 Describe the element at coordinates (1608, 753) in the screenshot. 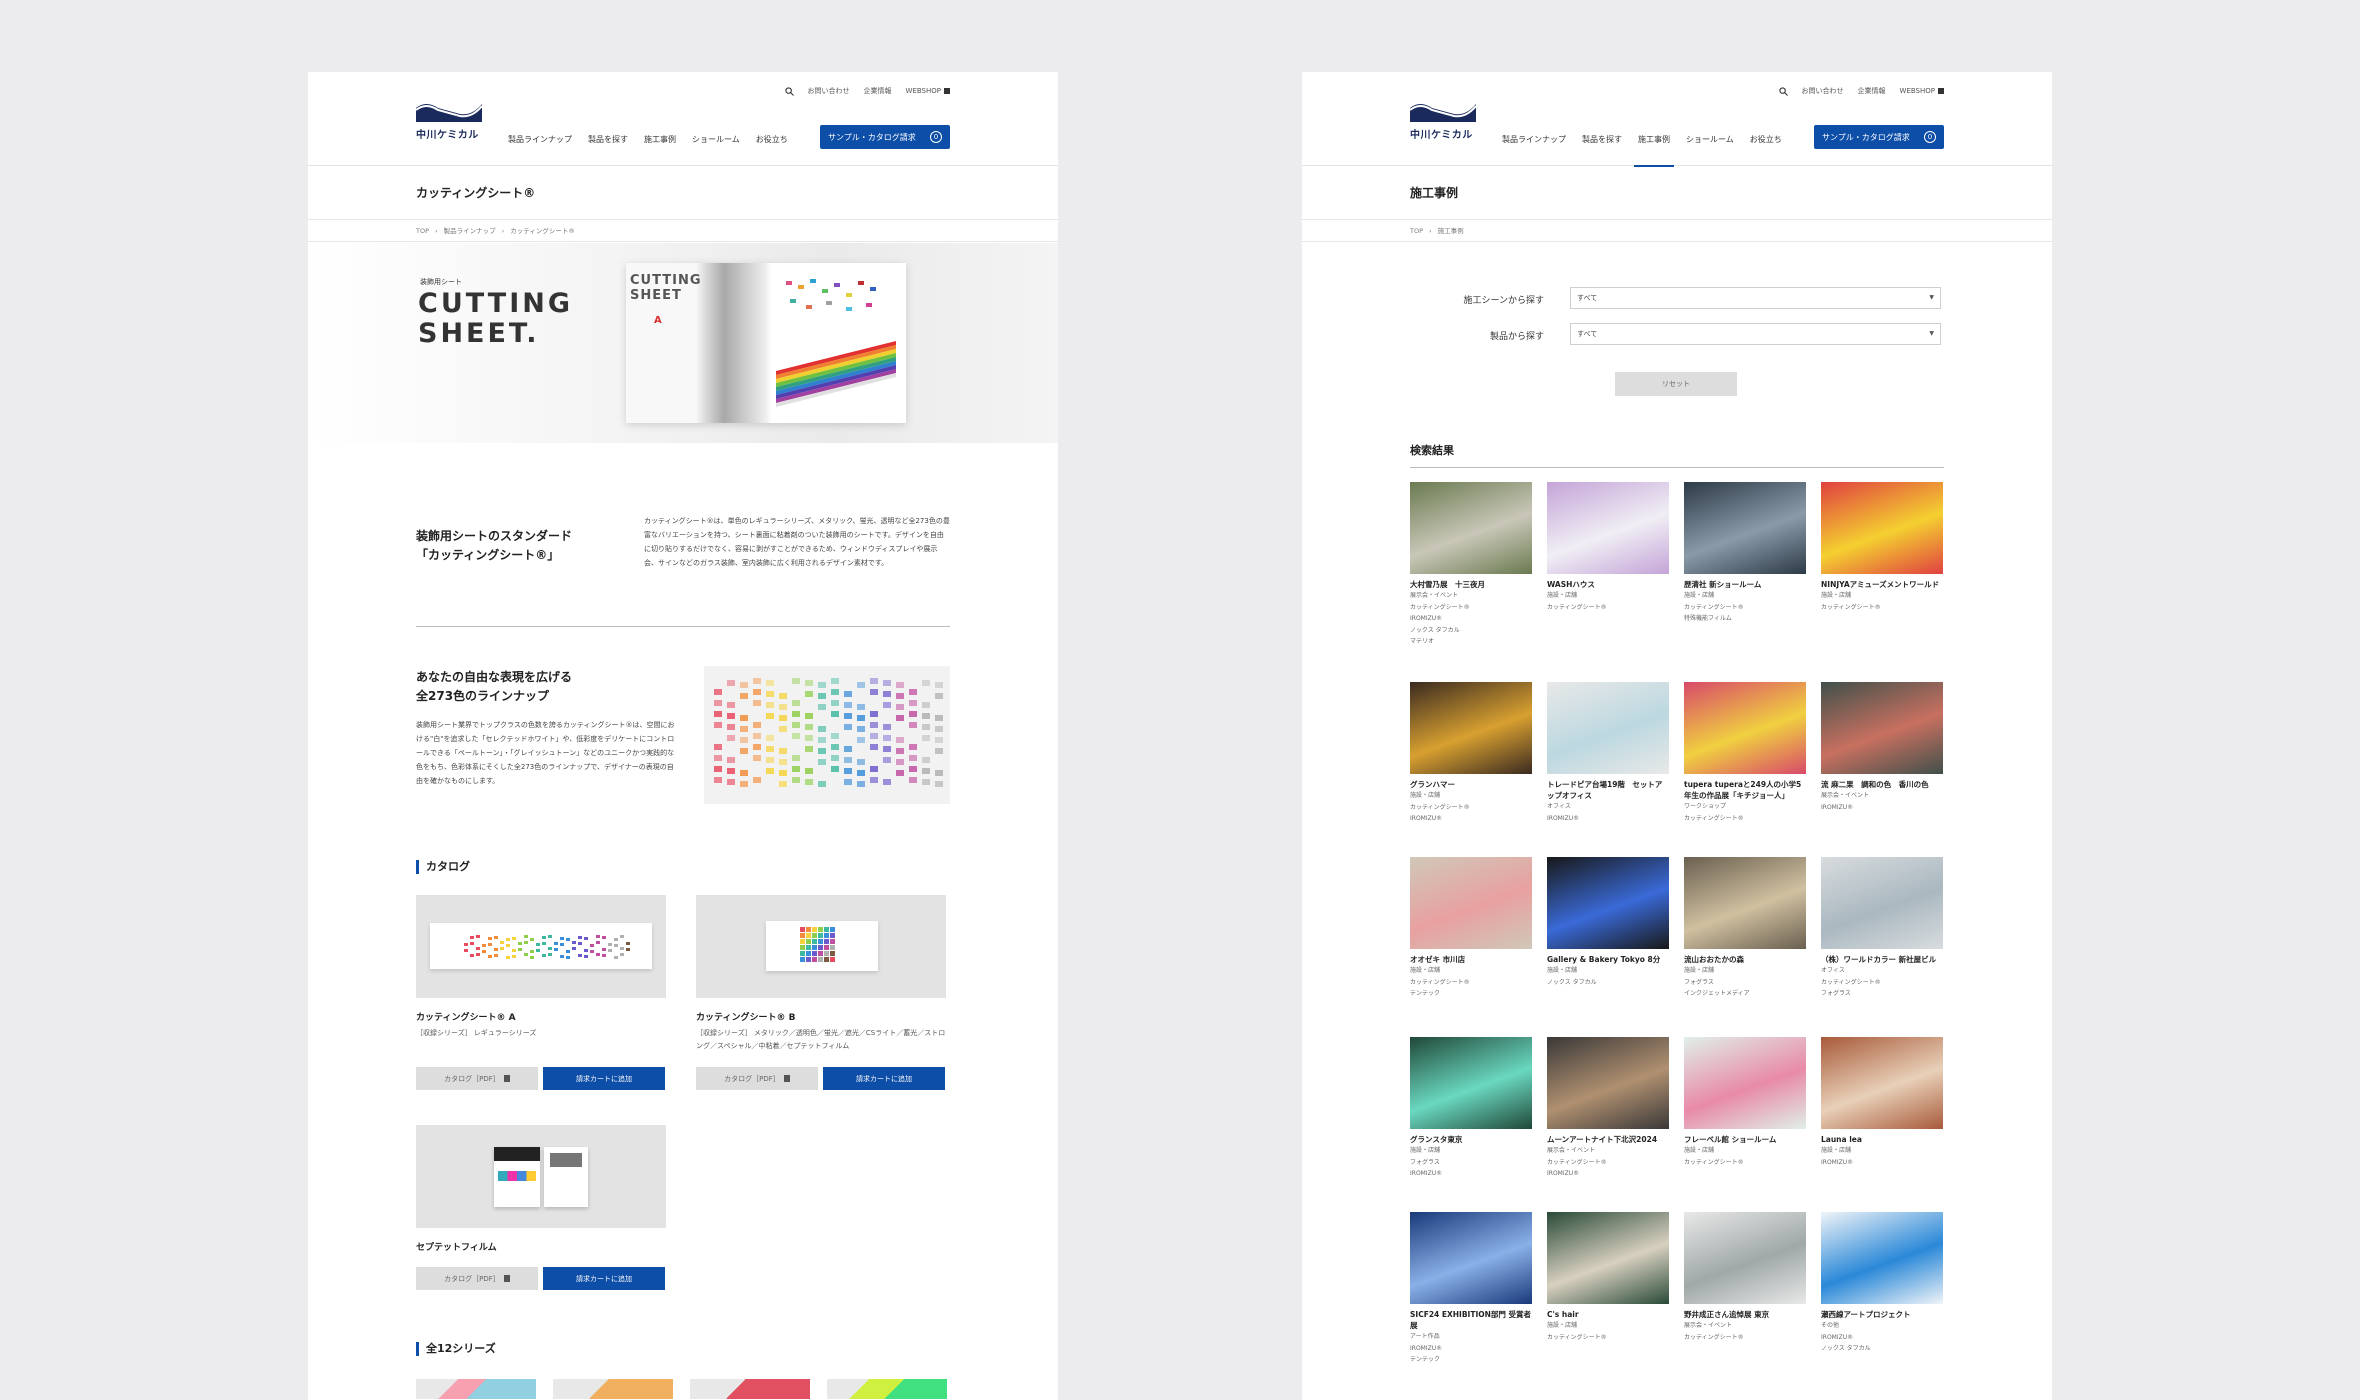

I see `case-card: トレードピア台場19階 セットアップオフィス オフィス IROMIZU®` at that location.